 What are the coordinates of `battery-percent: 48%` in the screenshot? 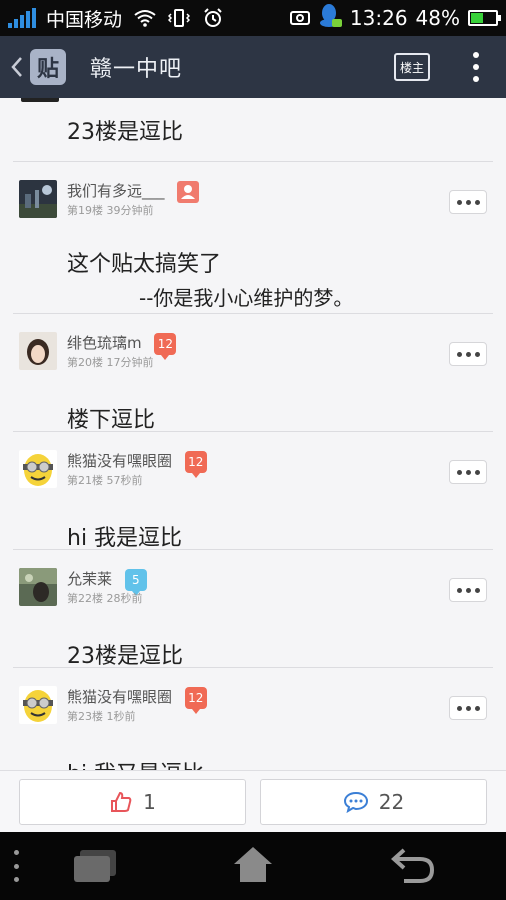 It's located at (437, 18).